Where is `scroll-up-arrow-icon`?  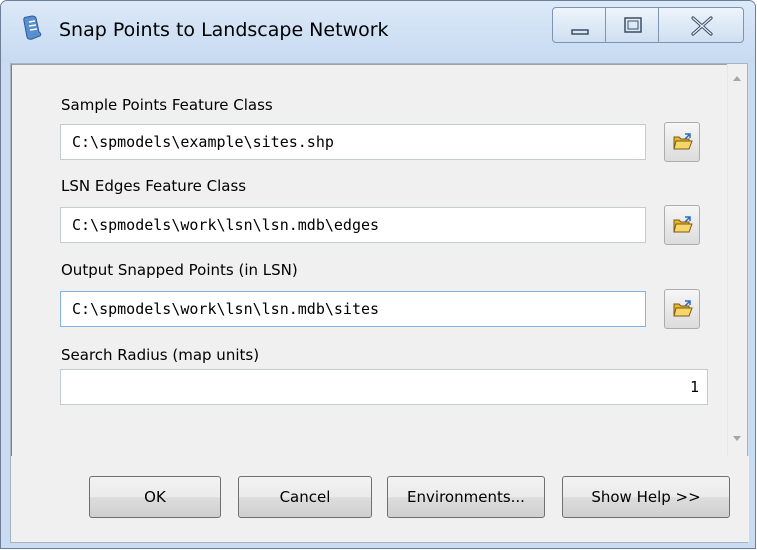
scroll-up-arrow-icon is located at coordinates (737, 78).